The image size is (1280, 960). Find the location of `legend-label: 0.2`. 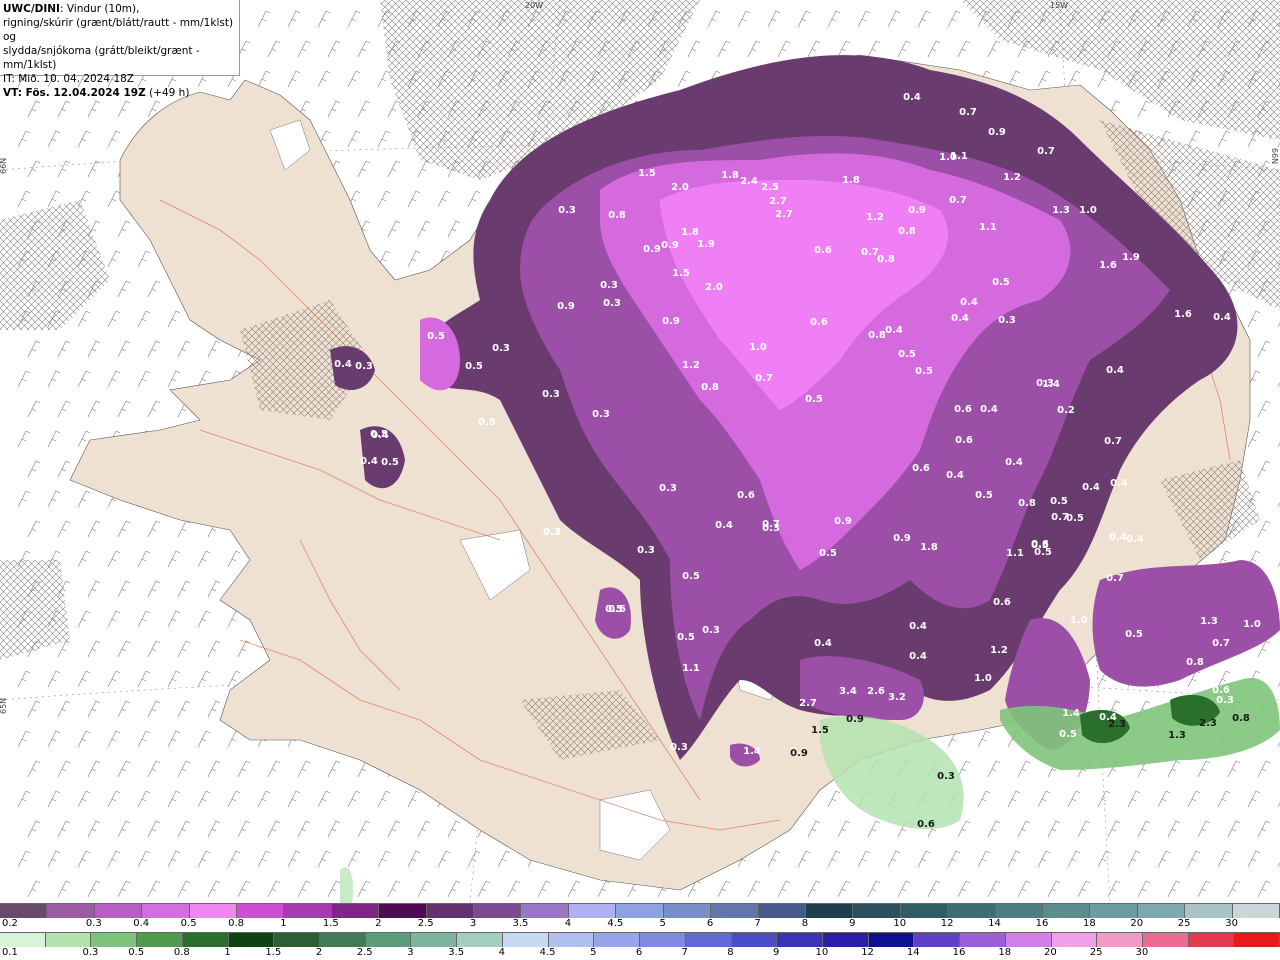

legend-label: 0.2 is located at coordinates (10, 923).